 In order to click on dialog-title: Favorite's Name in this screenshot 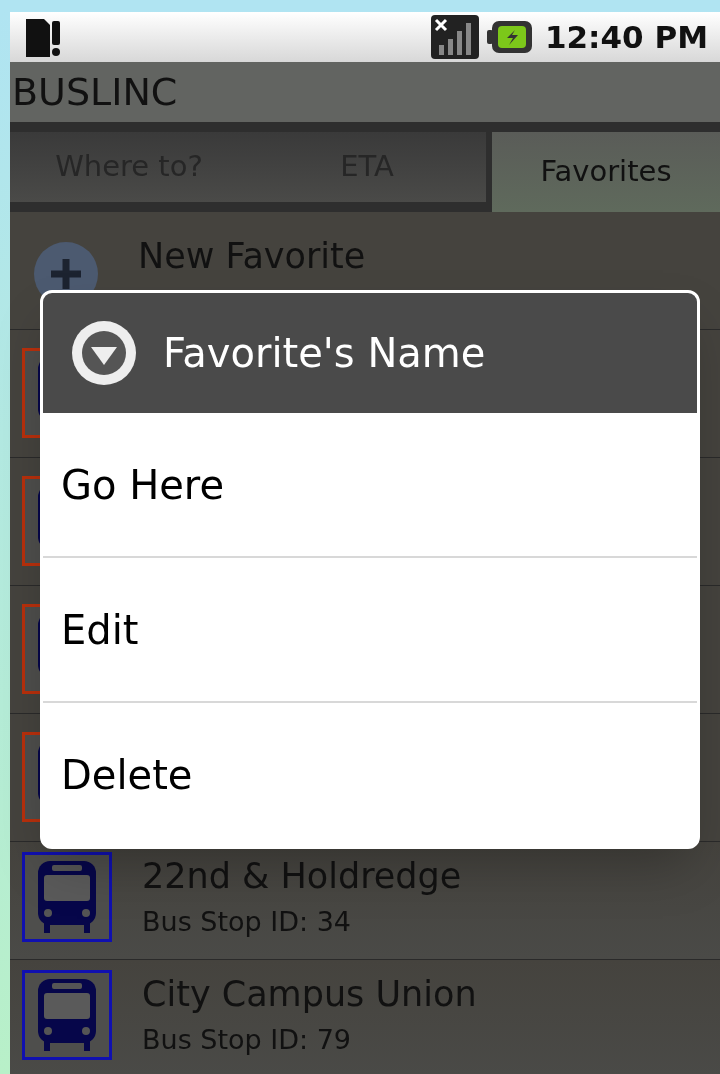, I will do `click(324, 353)`.